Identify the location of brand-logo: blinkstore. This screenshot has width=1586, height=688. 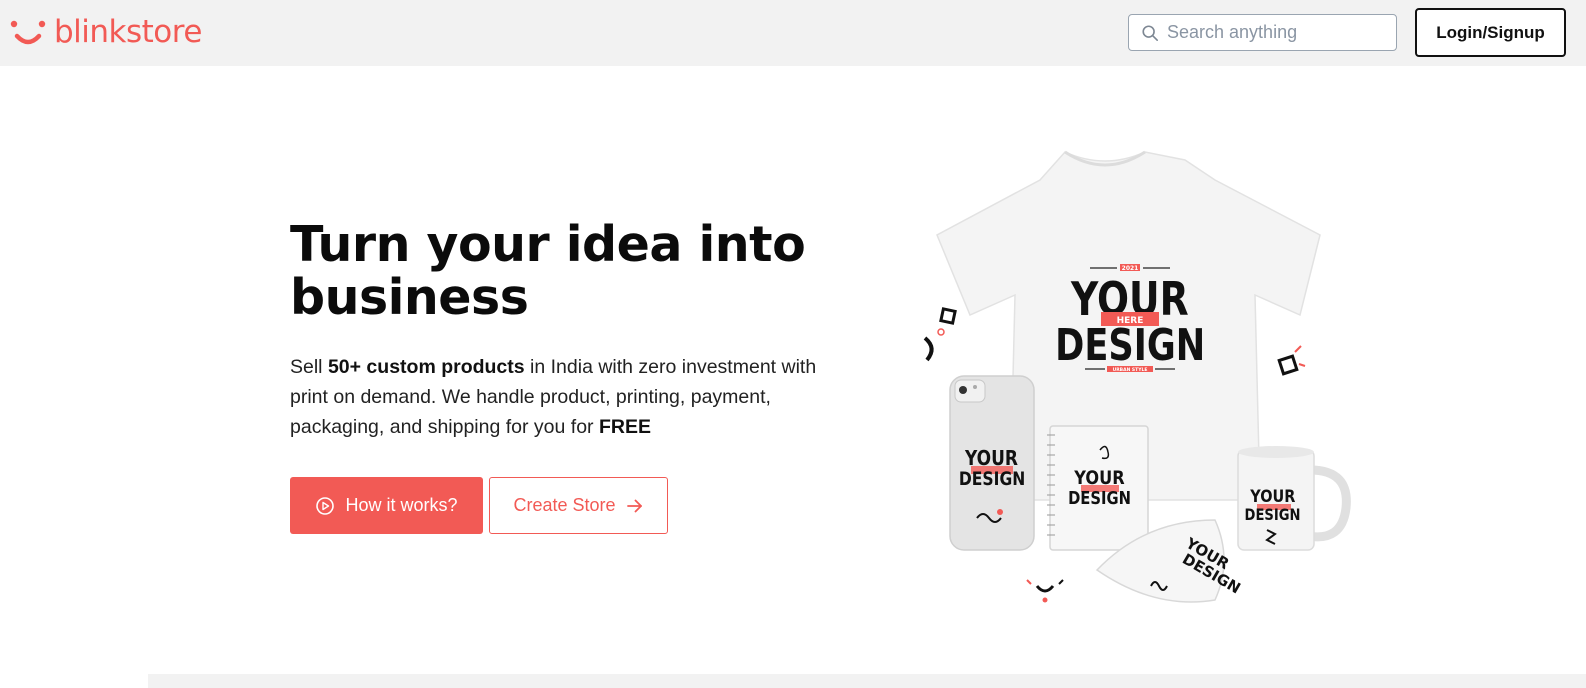
(105, 32).